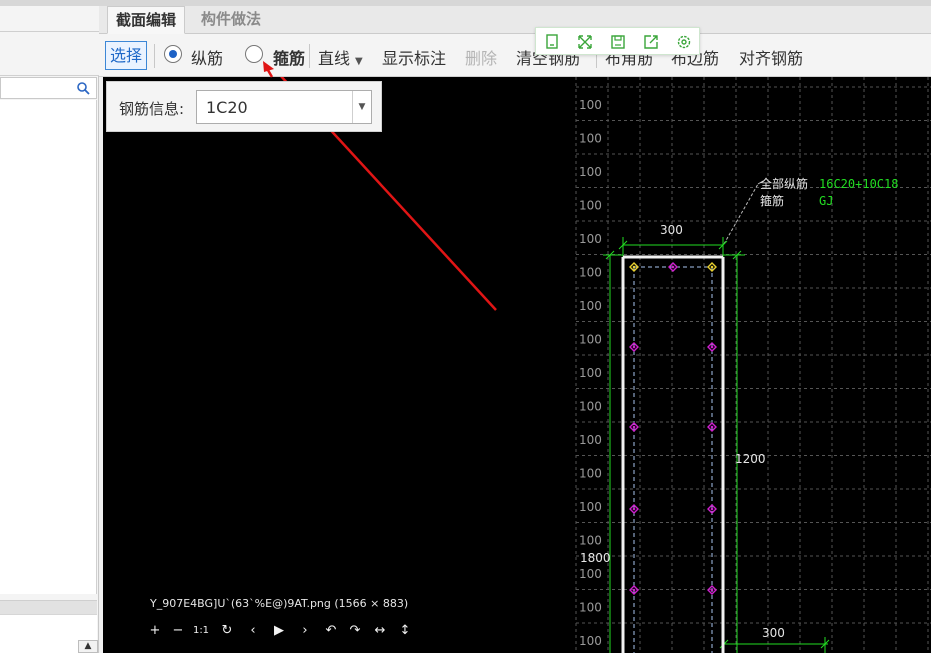  What do you see at coordinates (231, 20) in the screenshot?
I see `tab-component-method: 构件做法` at bounding box center [231, 20].